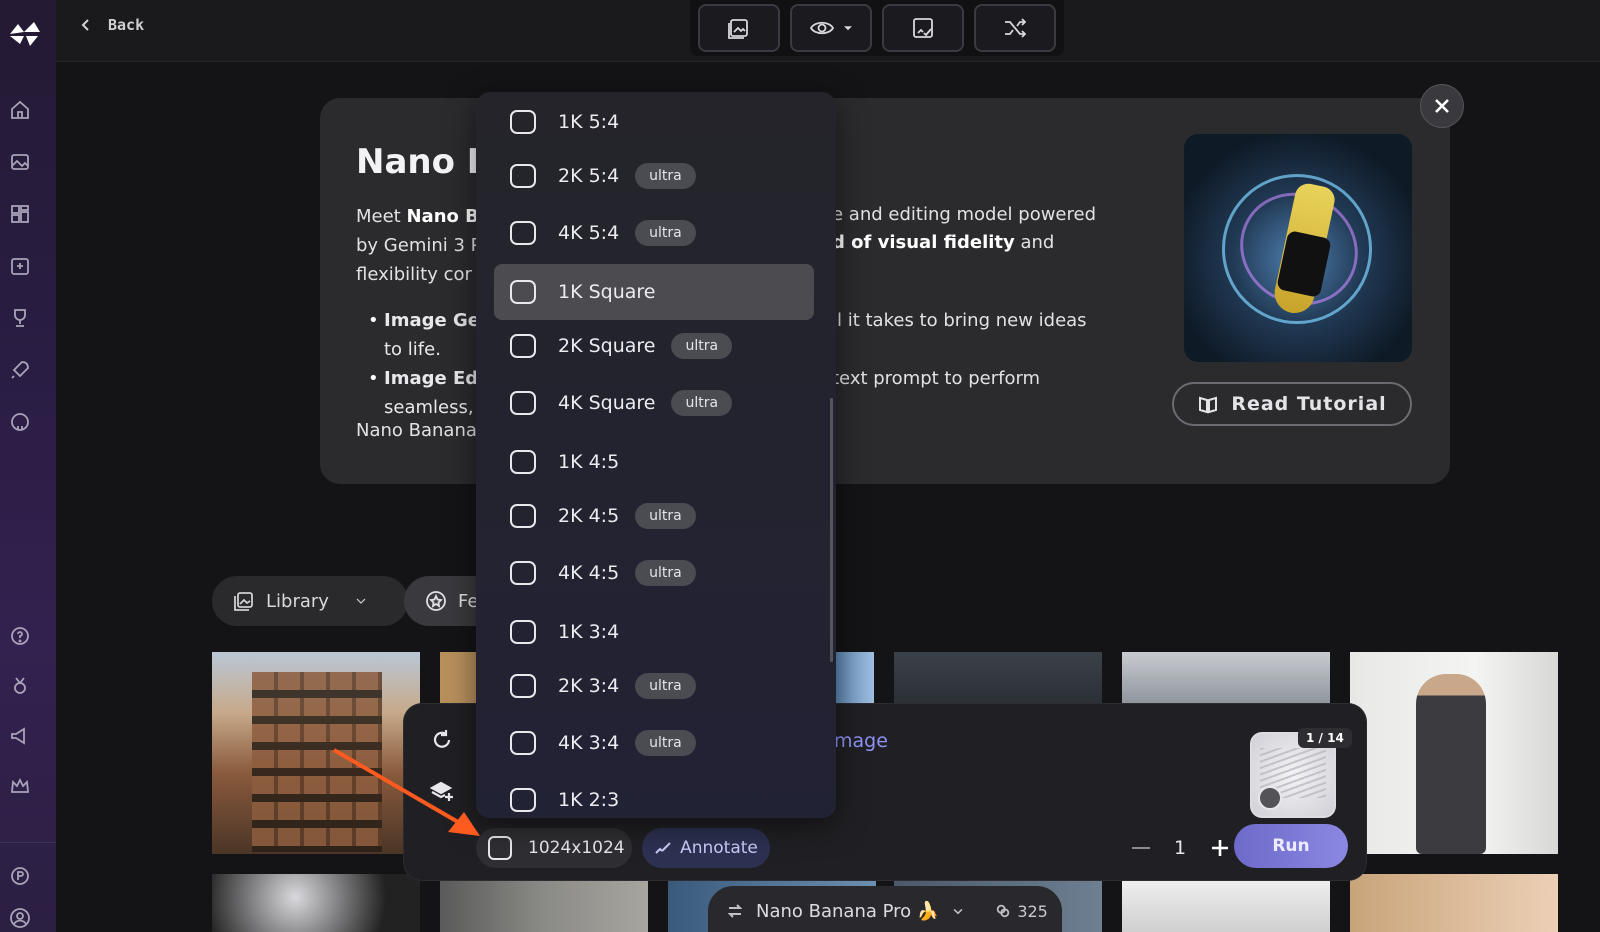  Describe the element at coordinates (1141, 848) in the screenshot. I see `decrement-button` at that location.